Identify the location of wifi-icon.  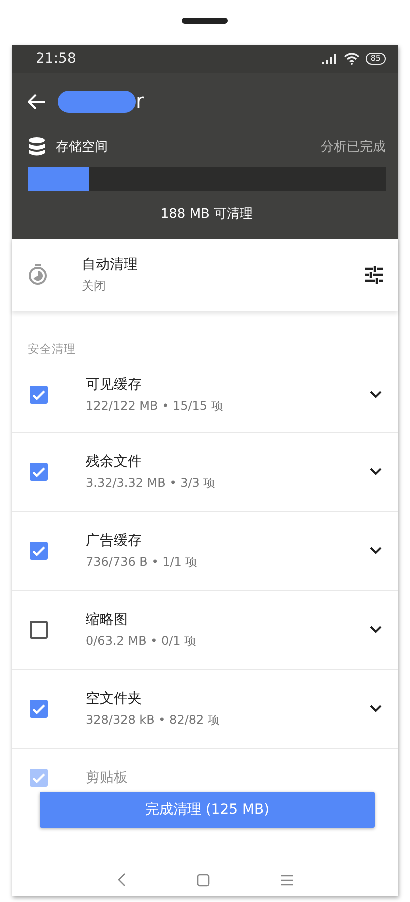
(352, 59).